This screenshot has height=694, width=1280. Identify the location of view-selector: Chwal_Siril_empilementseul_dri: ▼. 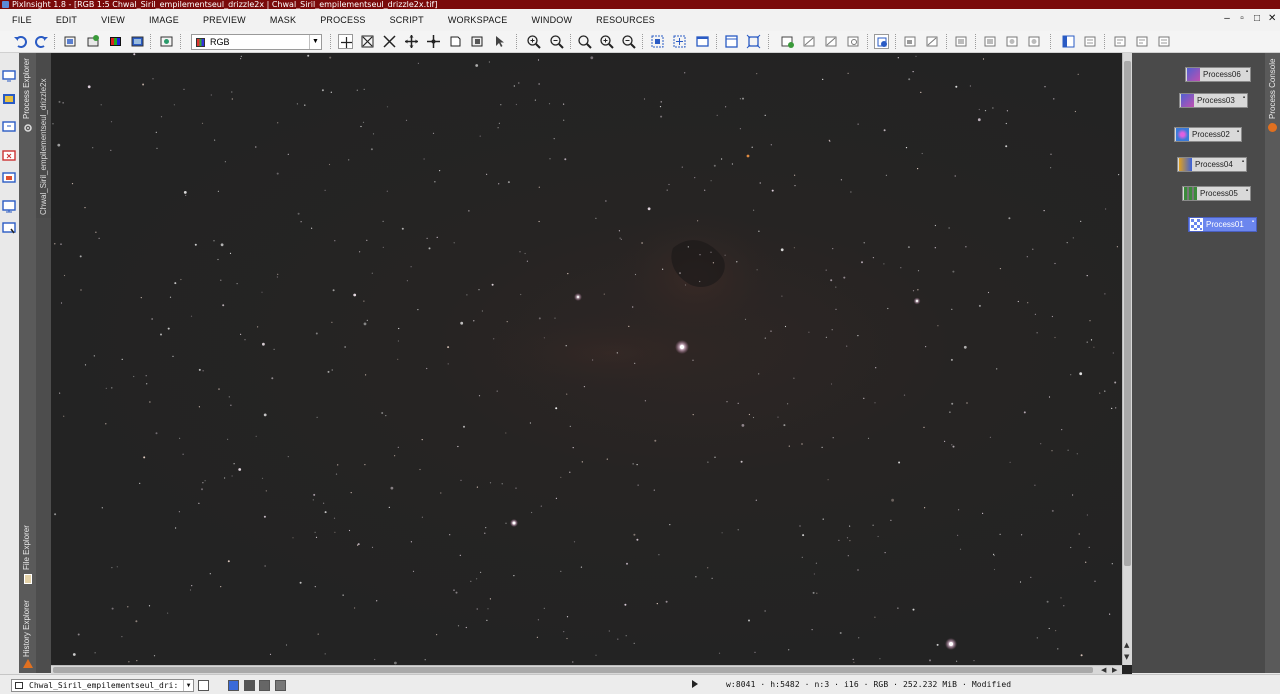
(102, 685).